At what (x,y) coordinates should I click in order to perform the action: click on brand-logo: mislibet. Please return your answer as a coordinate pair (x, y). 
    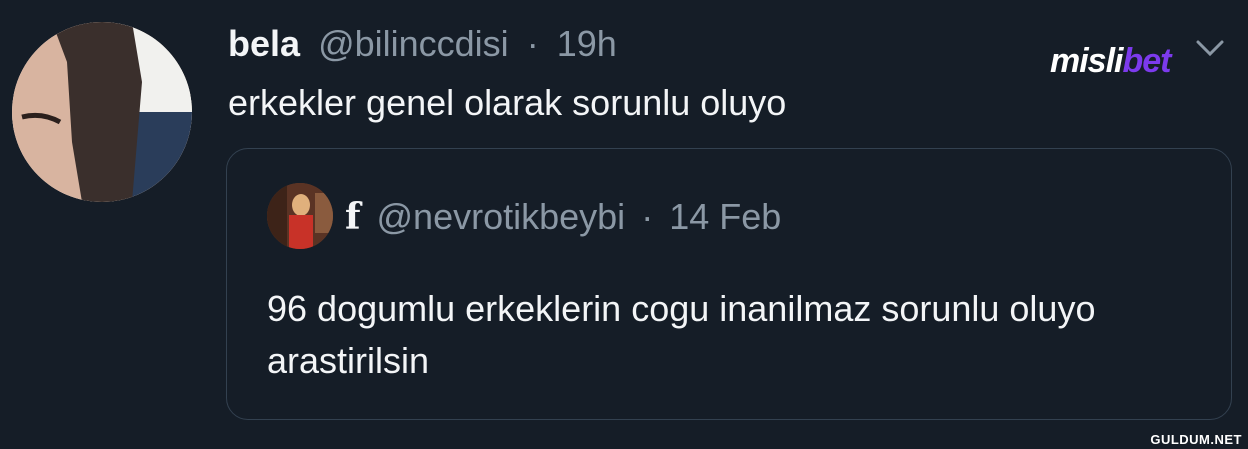
    Looking at the image, I should click on (1110, 61).